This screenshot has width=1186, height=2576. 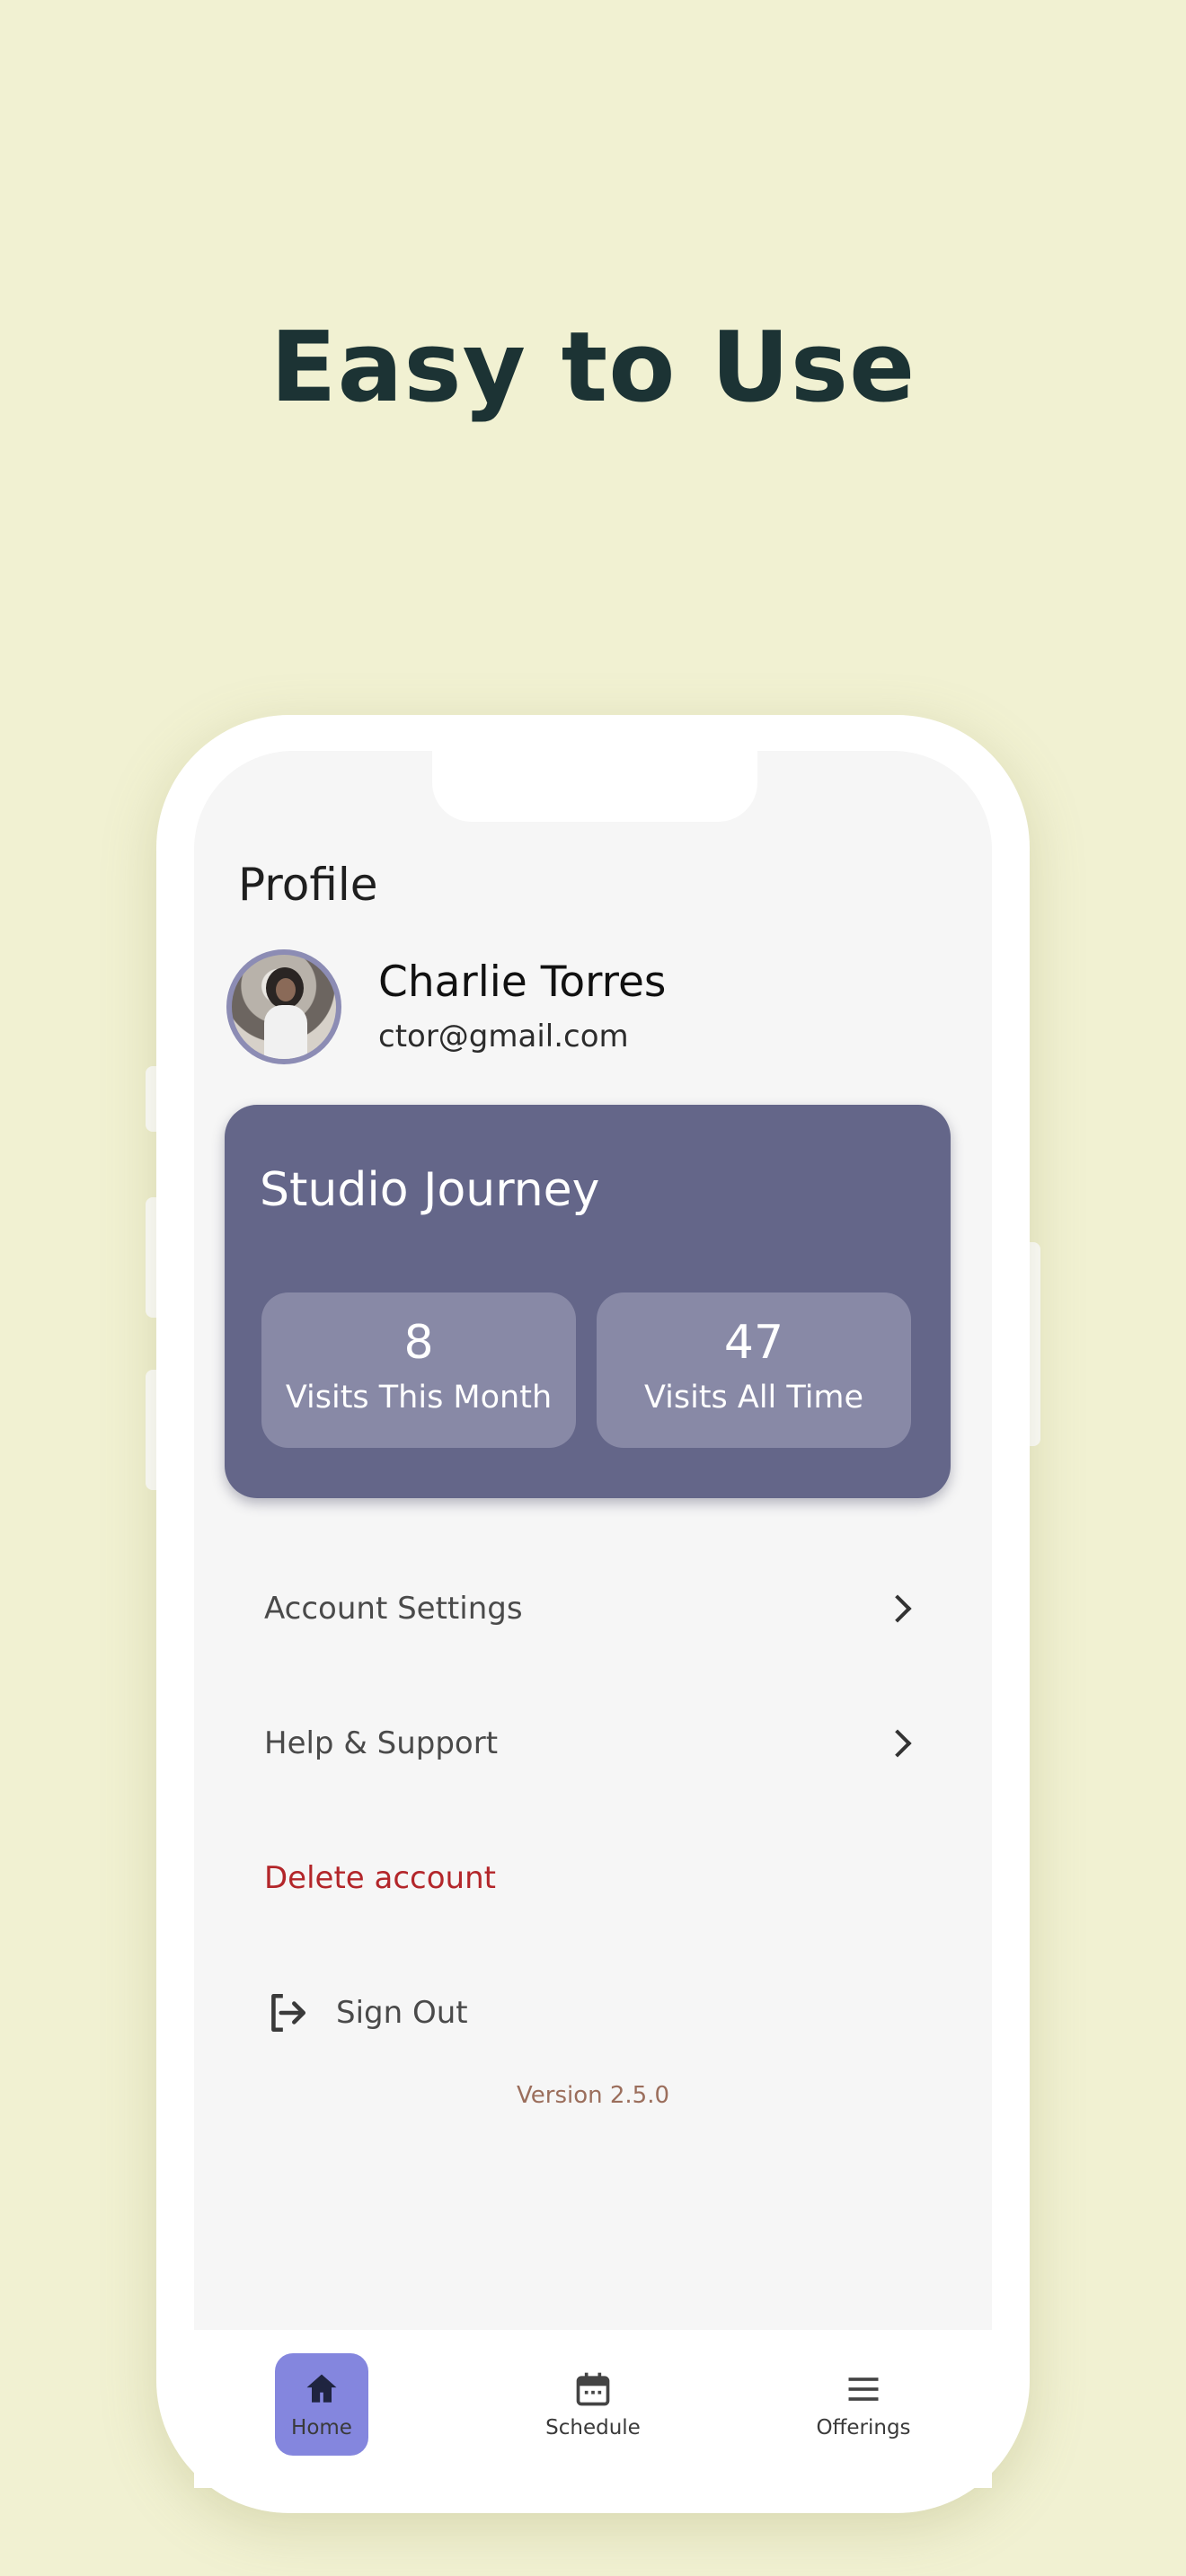 What do you see at coordinates (753, 1343) in the screenshot?
I see `stat-value: 47` at bounding box center [753, 1343].